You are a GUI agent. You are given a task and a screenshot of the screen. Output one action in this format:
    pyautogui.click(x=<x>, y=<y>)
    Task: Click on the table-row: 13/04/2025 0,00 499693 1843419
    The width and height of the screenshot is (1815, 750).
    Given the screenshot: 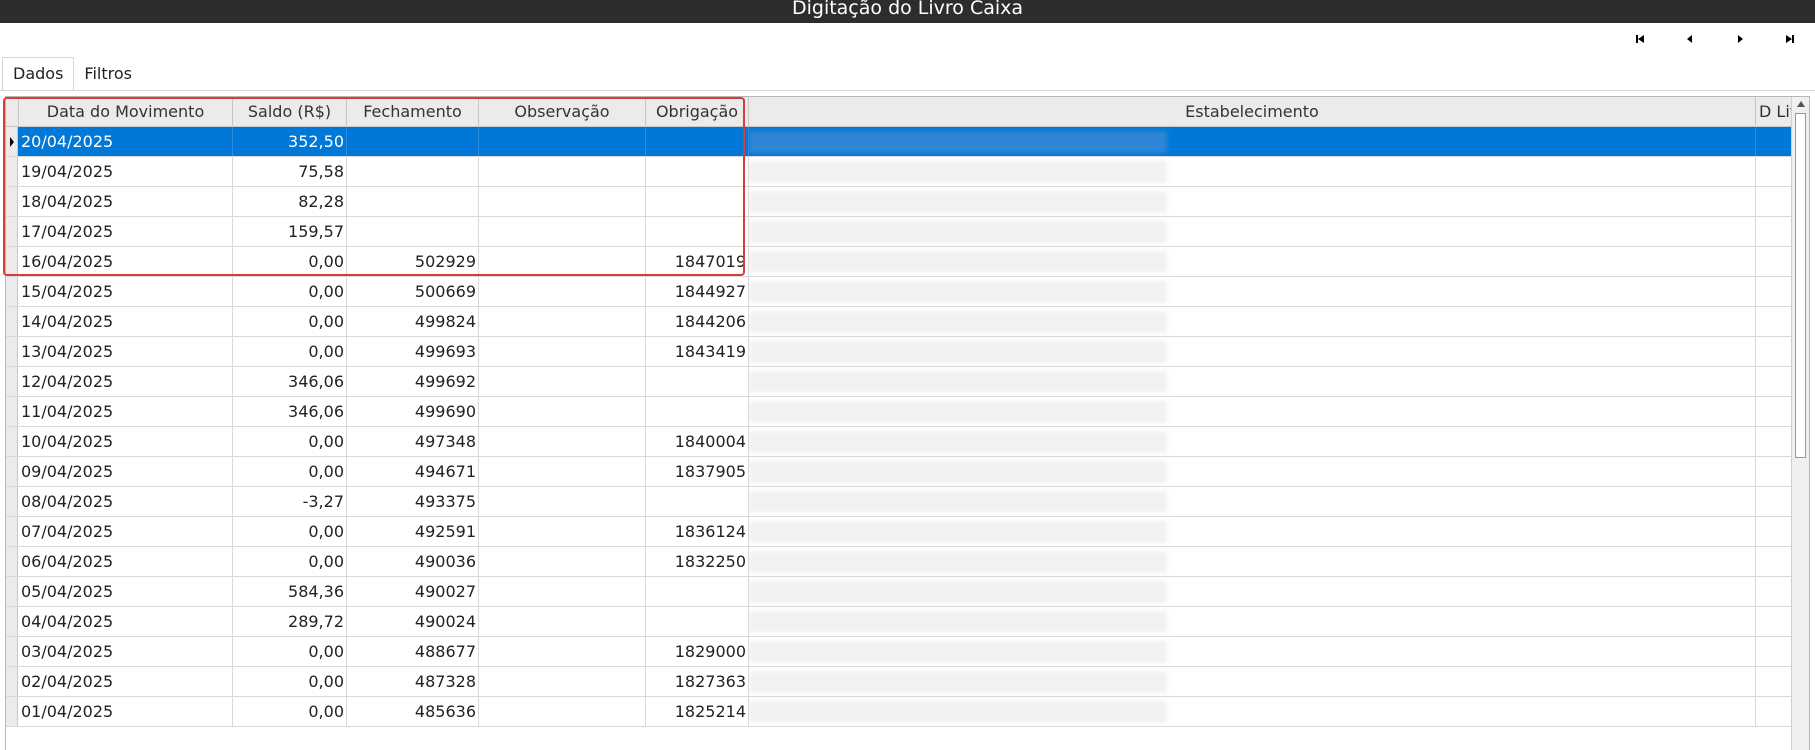 What is the action you would take?
    pyautogui.click(x=898, y=352)
    